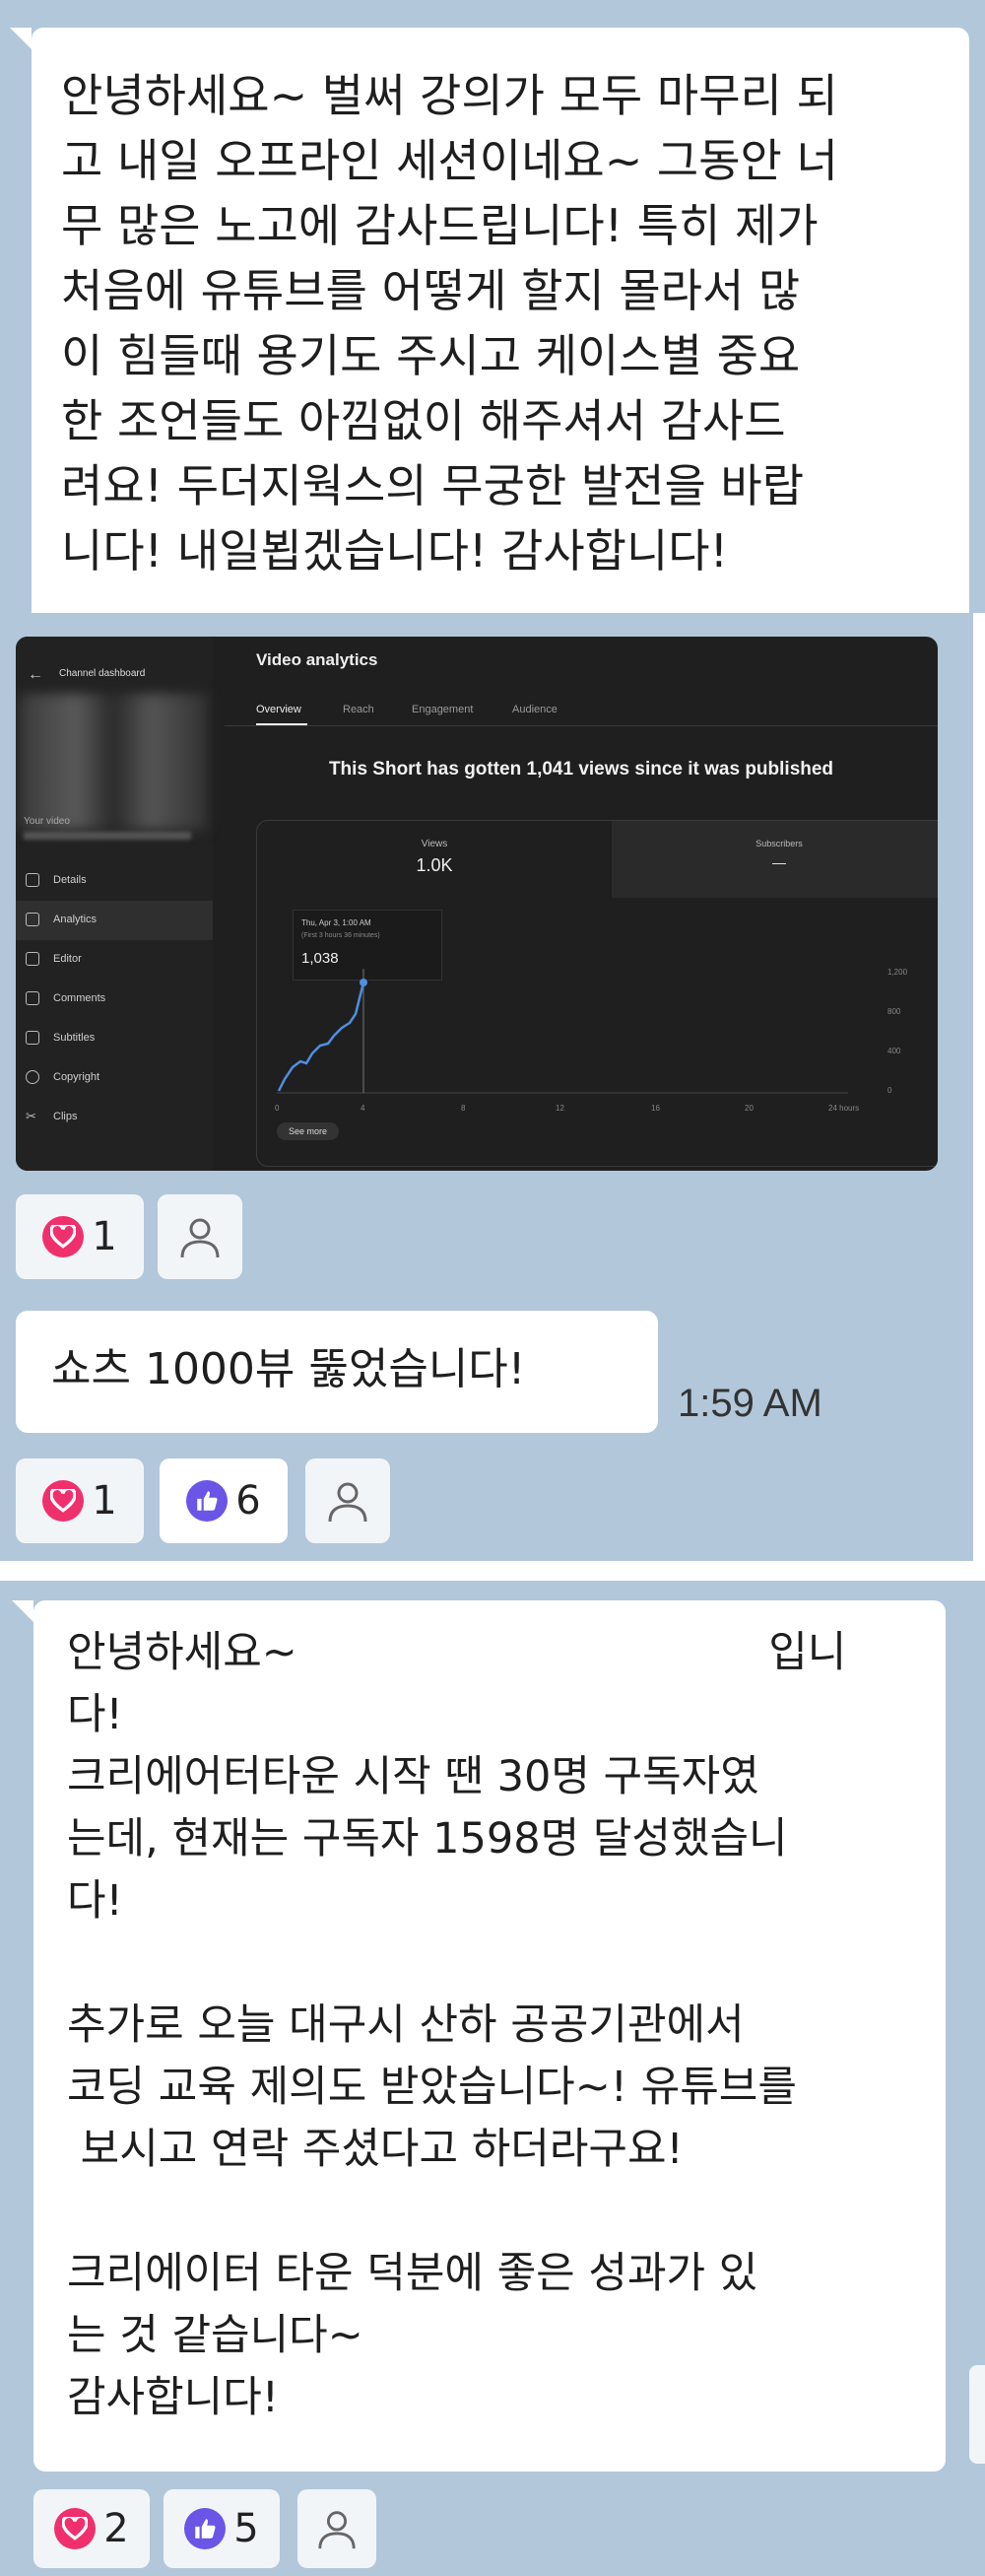  I want to click on like-reaction-2: 6, so click(224, 1500).